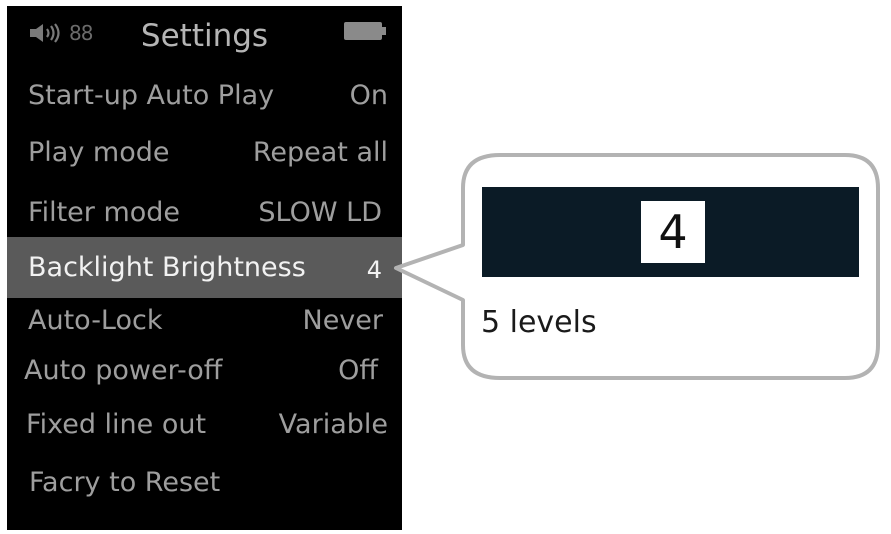 This screenshot has height=534, width=891. I want to click on menu-item-factory-reset: Facry to Reset, so click(204, 483).